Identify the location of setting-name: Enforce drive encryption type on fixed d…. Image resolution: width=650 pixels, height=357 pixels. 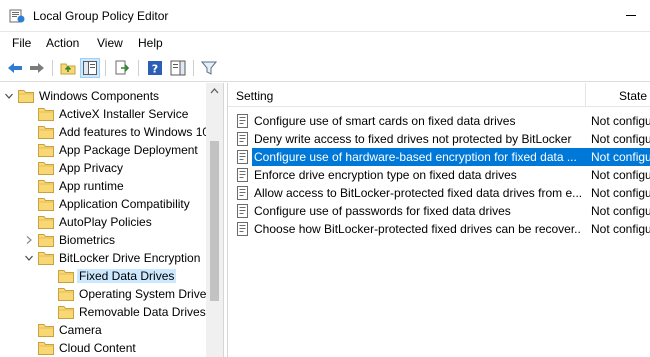
(385, 175).